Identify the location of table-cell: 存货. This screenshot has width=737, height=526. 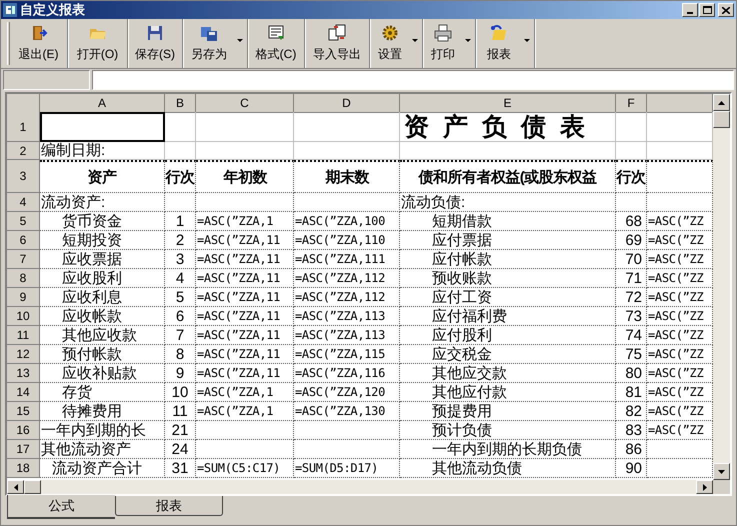
(102, 392).